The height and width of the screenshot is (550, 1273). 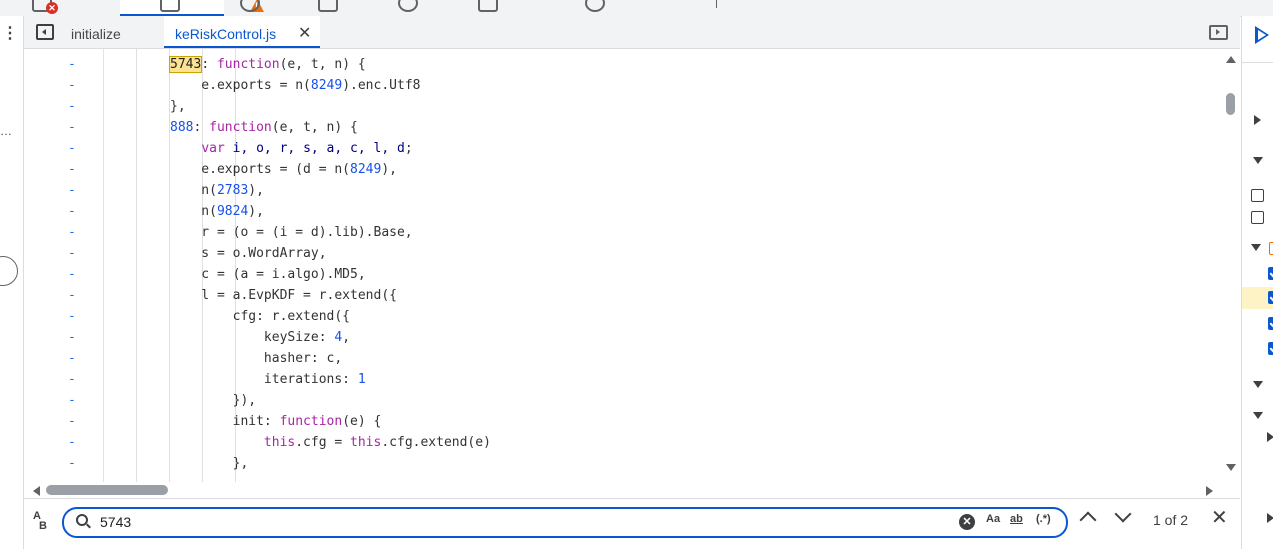 I want to click on scroll-up-icon, so click(x=1231, y=59).